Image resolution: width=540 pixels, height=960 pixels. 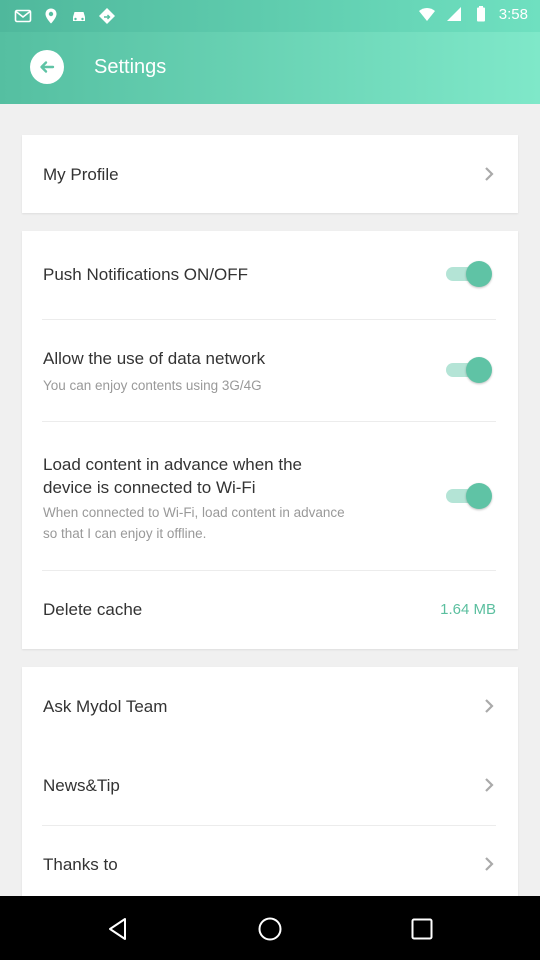 What do you see at coordinates (81, 785) in the screenshot?
I see `news-tip-label: News&Tip` at bounding box center [81, 785].